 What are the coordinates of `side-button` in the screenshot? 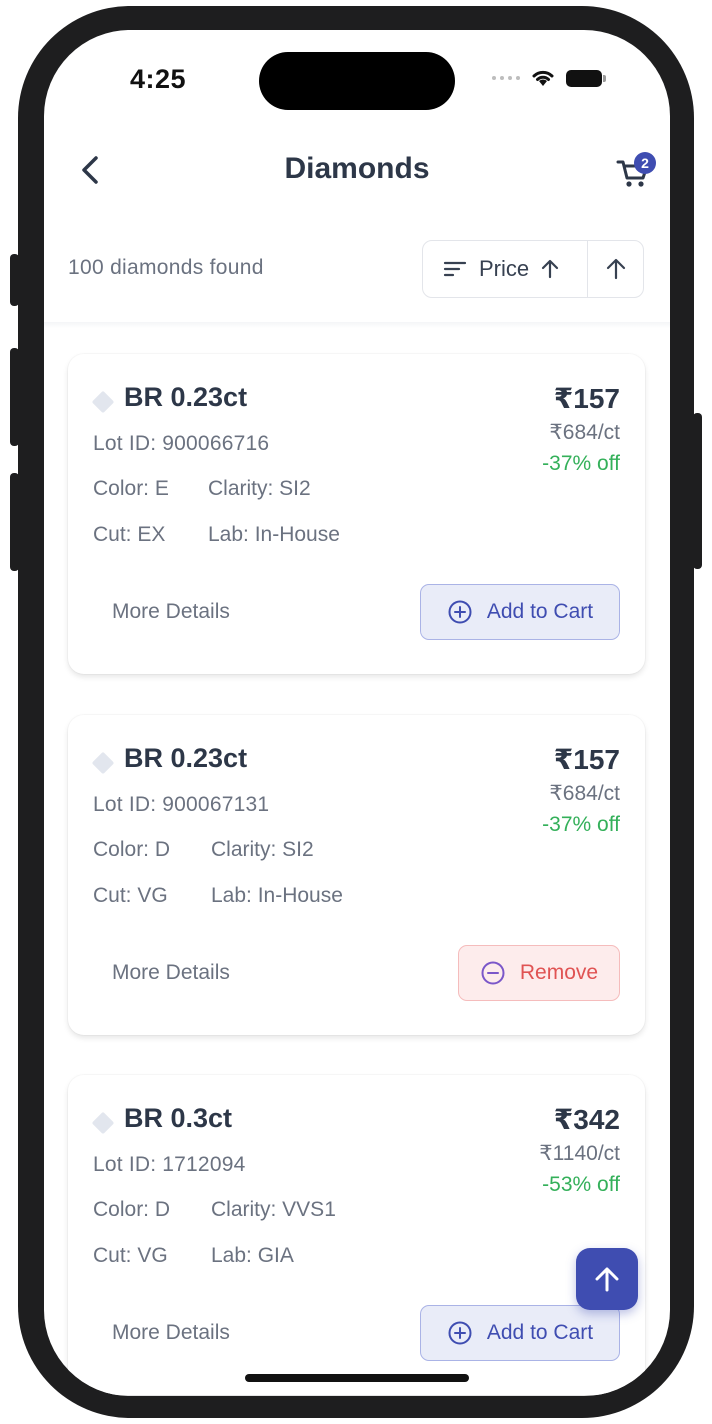 It's located at (14, 280).